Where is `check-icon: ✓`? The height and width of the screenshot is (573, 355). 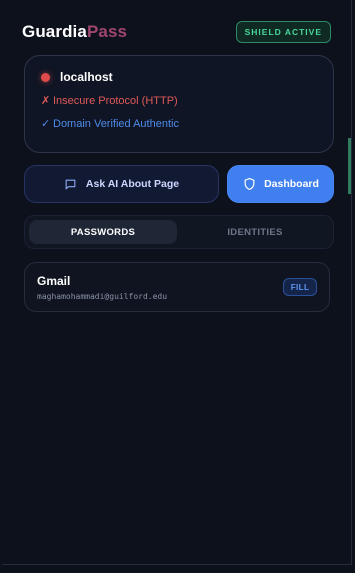
check-icon: ✓ is located at coordinates (46, 124).